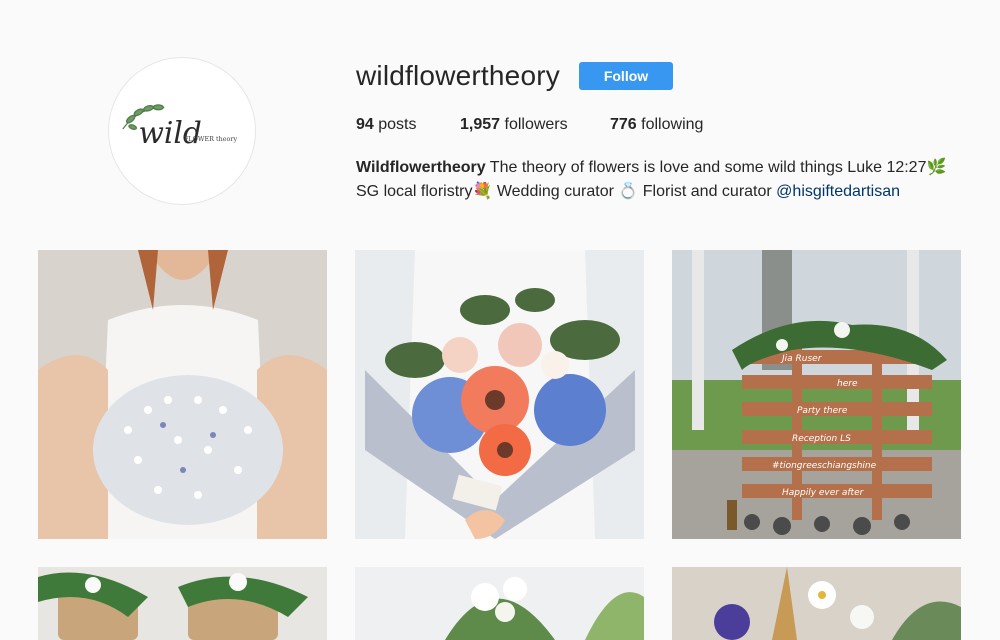 This screenshot has height=640, width=1000. Describe the element at coordinates (672, 124) in the screenshot. I see `following-label: following` at that location.